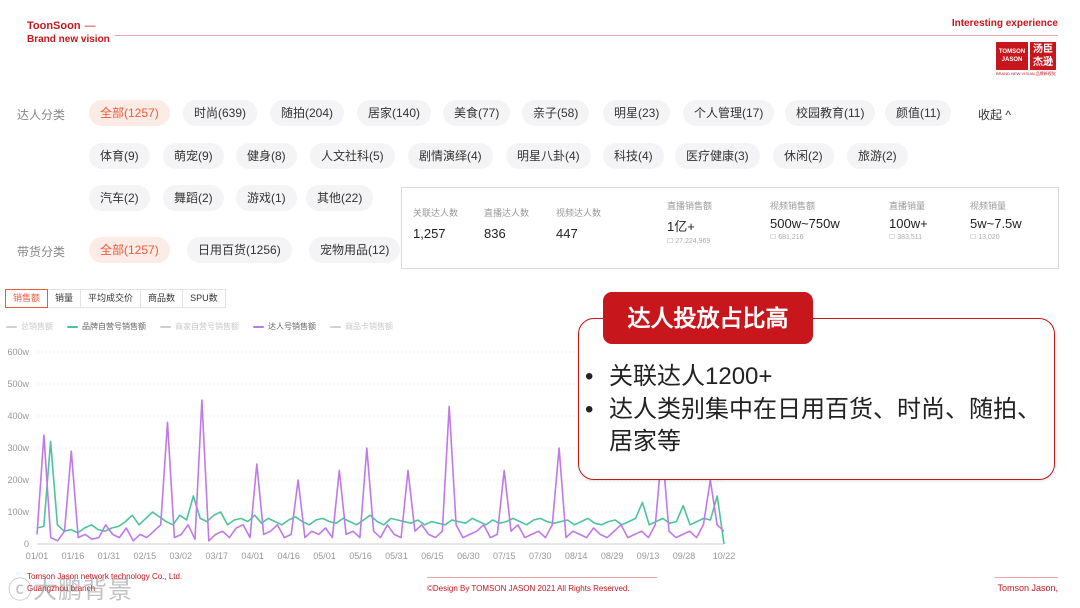  I want to click on logo-chinese-line1: 汤臣, so click(1043, 49).